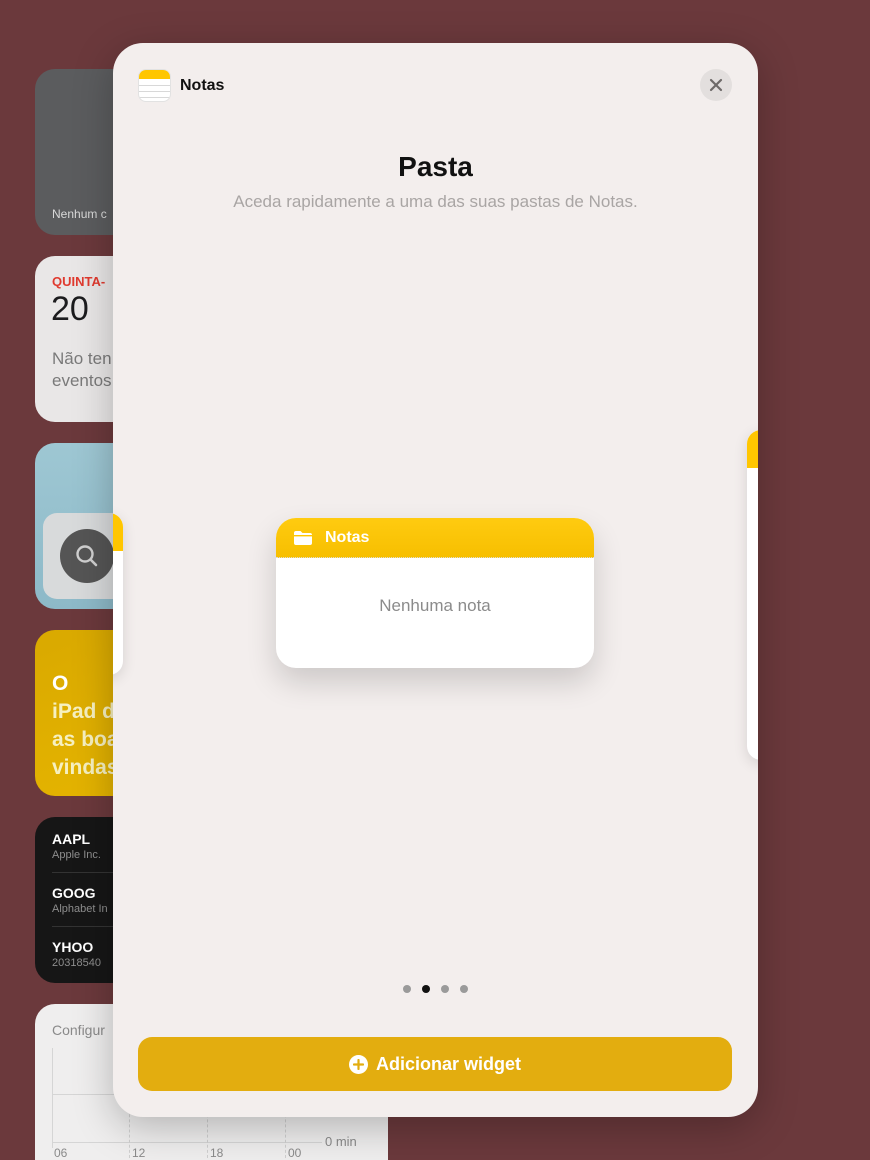  Describe the element at coordinates (358, 1064) in the screenshot. I see `plus-icon` at that location.